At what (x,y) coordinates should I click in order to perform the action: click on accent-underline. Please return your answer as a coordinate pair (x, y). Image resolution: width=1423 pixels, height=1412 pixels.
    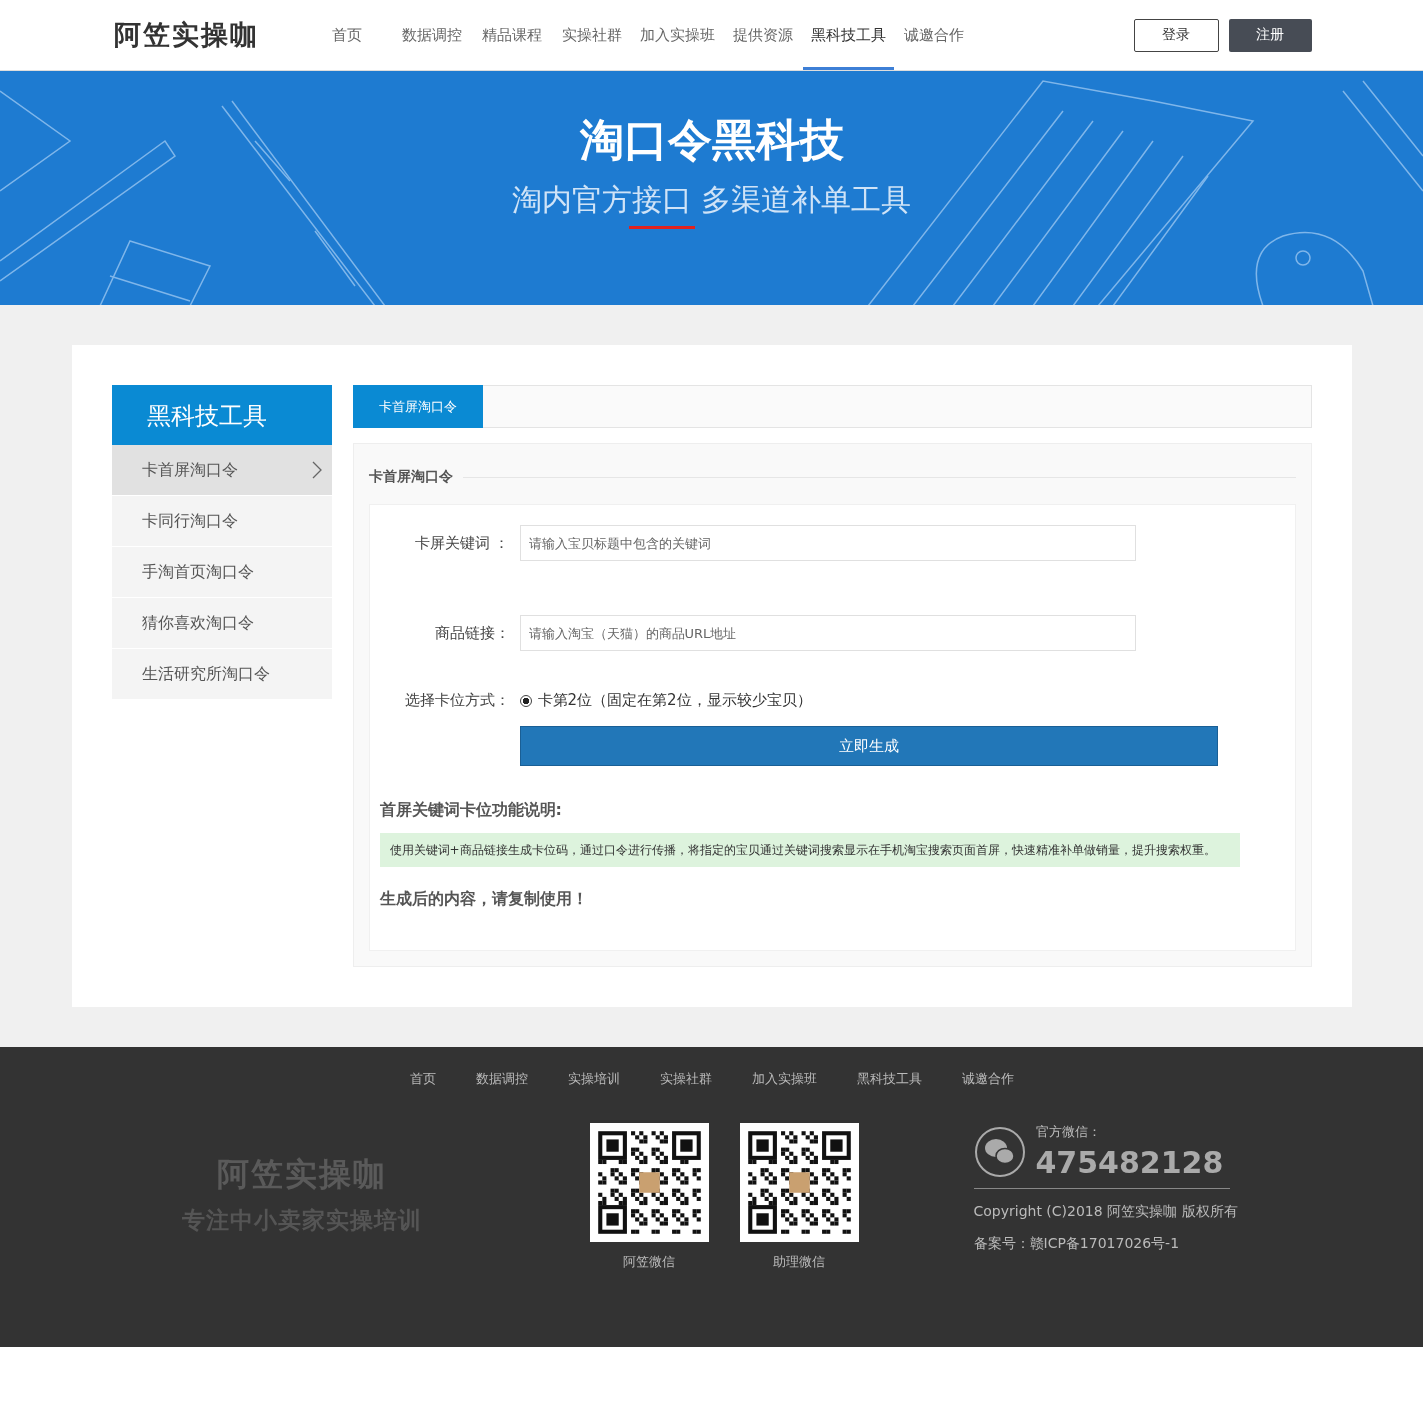
    Looking at the image, I should click on (661, 227).